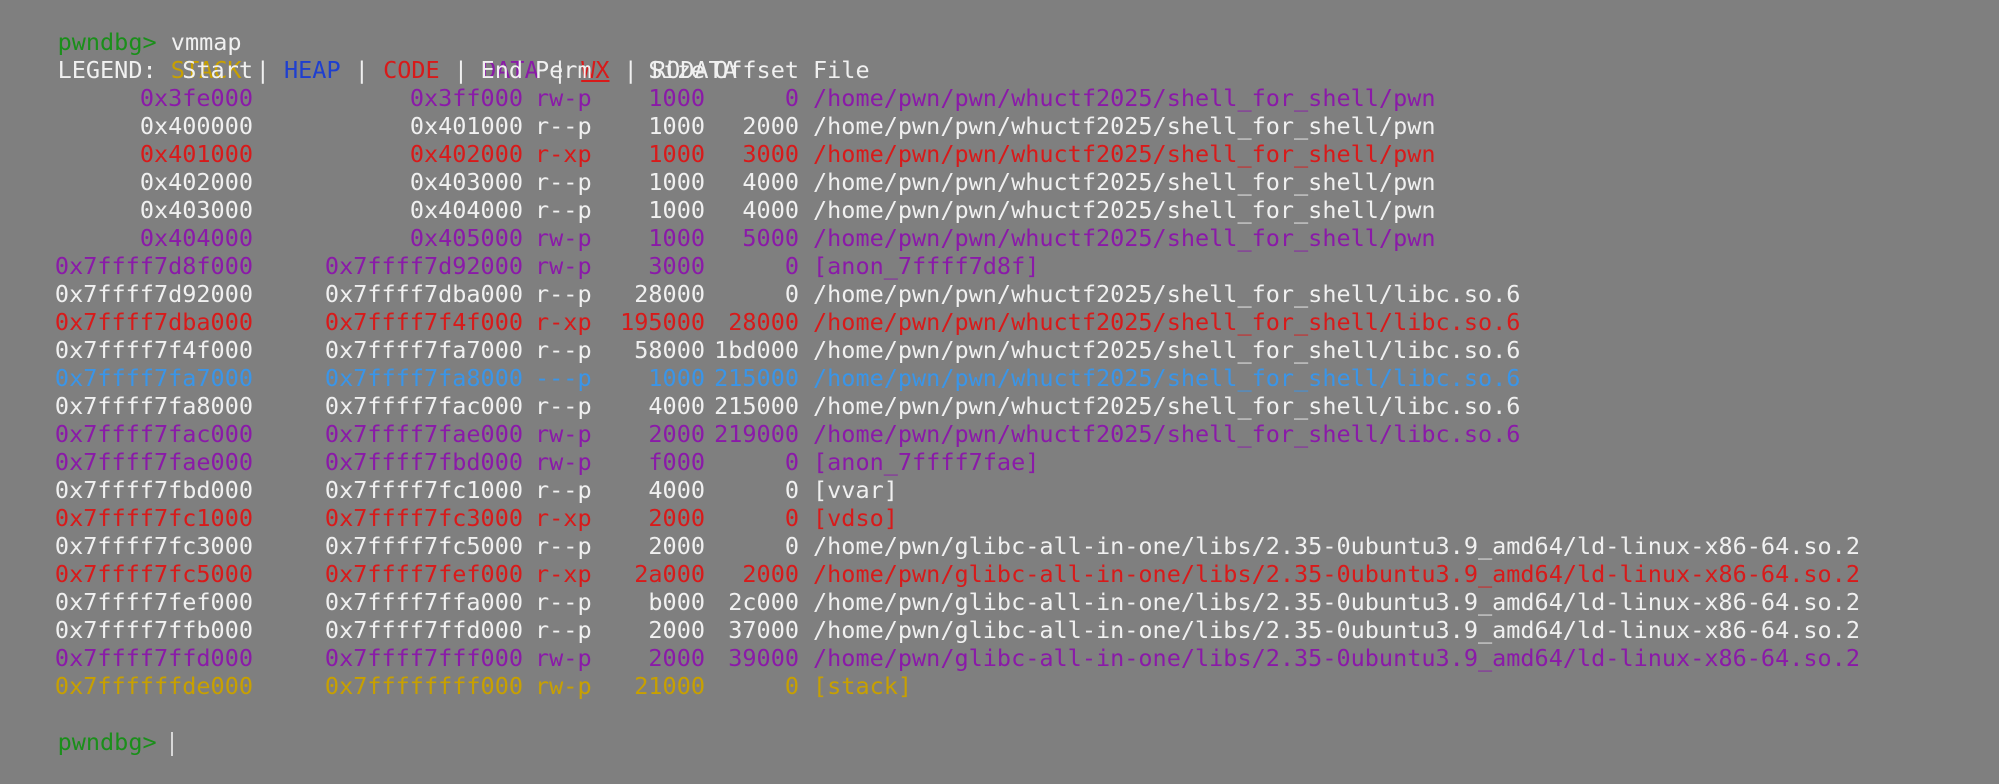 This screenshot has height=784, width=1999. What do you see at coordinates (855, 490) in the screenshot?
I see `file-path: [vvar]` at bounding box center [855, 490].